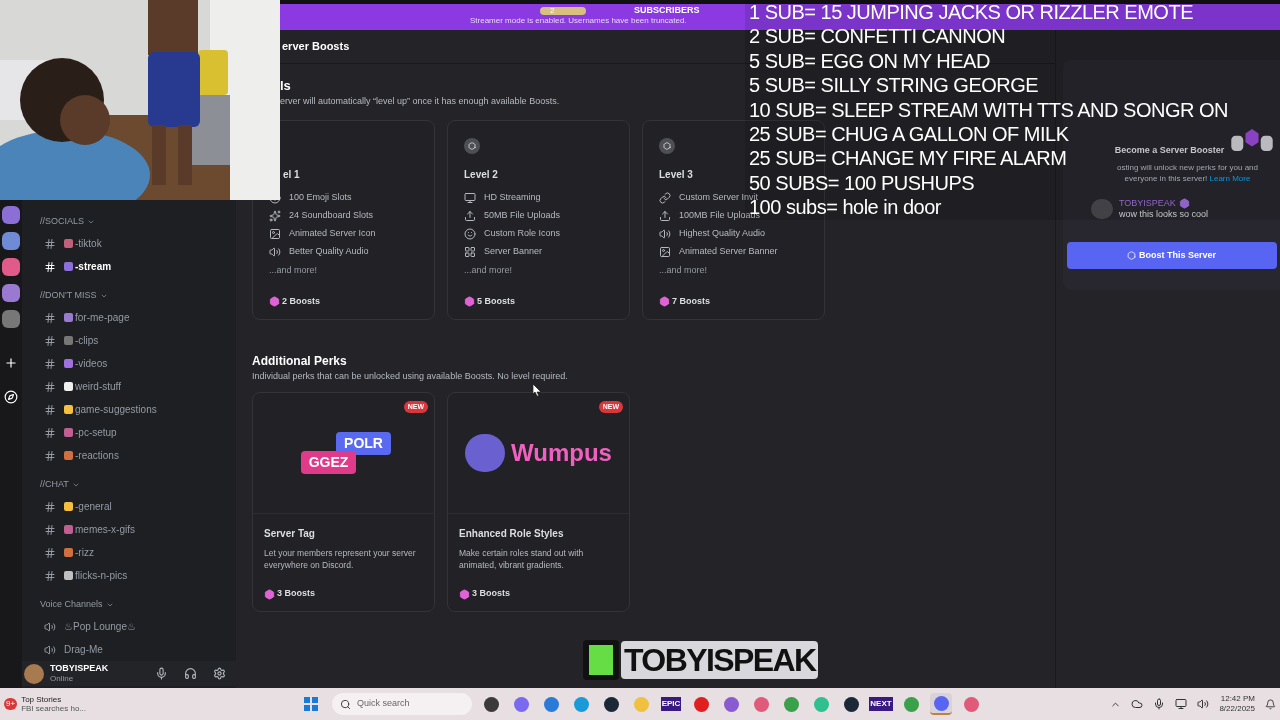 The width and height of the screenshot is (1280, 720). Describe the element at coordinates (722, 233) in the screenshot. I see `perk-text: Highest Quality Audio` at that location.